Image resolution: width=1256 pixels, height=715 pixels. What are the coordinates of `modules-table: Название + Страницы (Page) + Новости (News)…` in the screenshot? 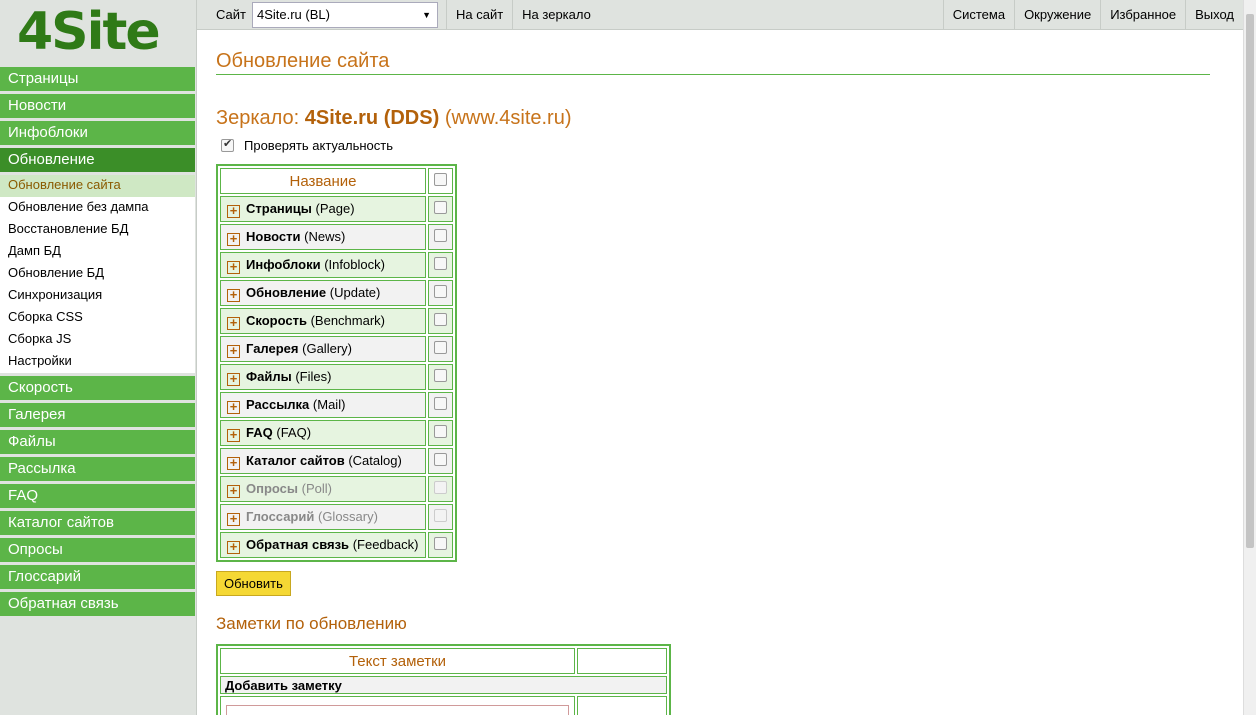 It's located at (336, 363).